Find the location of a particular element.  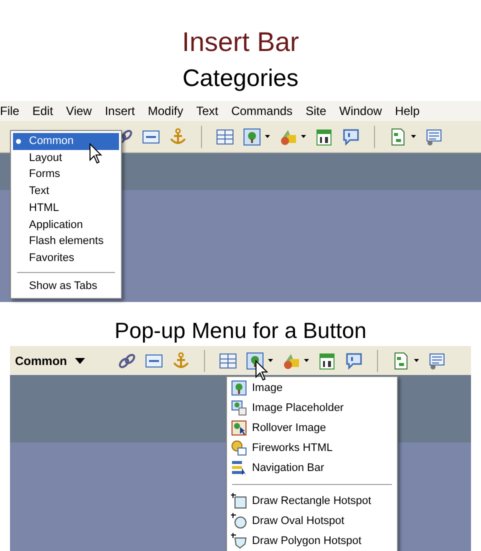

menu-option: Fireworks HTML is located at coordinates (292, 448).